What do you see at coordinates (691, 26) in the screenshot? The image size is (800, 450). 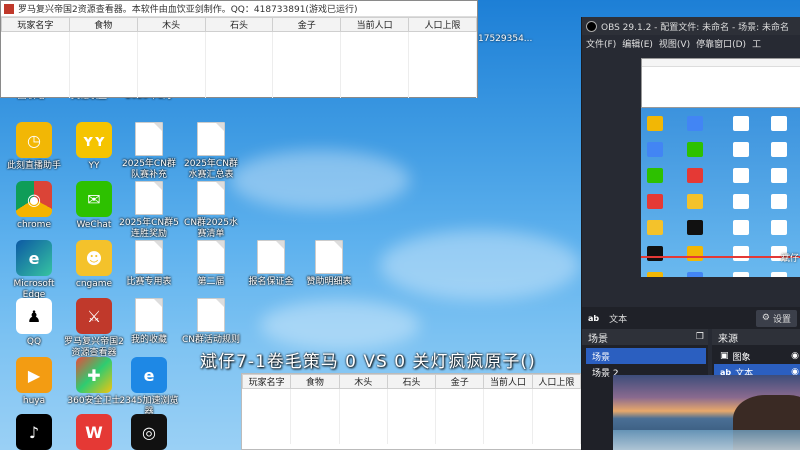 I see `obs-title-bar: OBS 29.1.2 - 配置文件: 未命名 - 场景: 未命名` at bounding box center [691, 26].